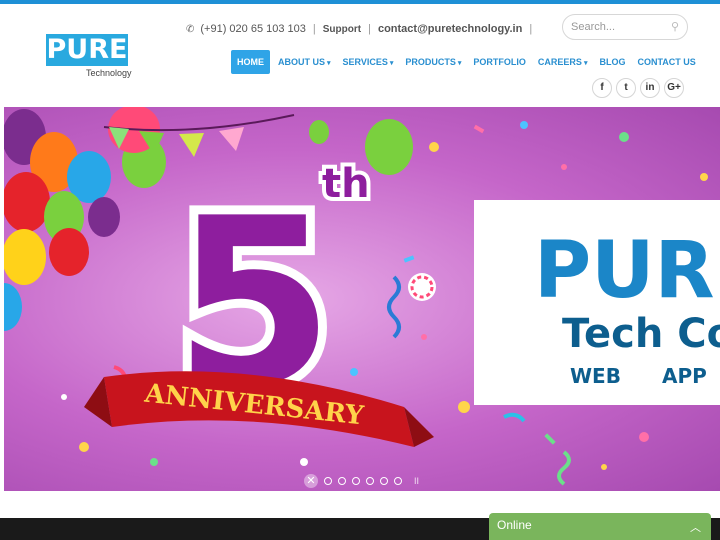 The width and height of the screenshot is (720, 540). What do you see at coordinates (361, 481) in the screenshot?
I see `slider-pager: ✕ II` at bounding box center [361, 481].